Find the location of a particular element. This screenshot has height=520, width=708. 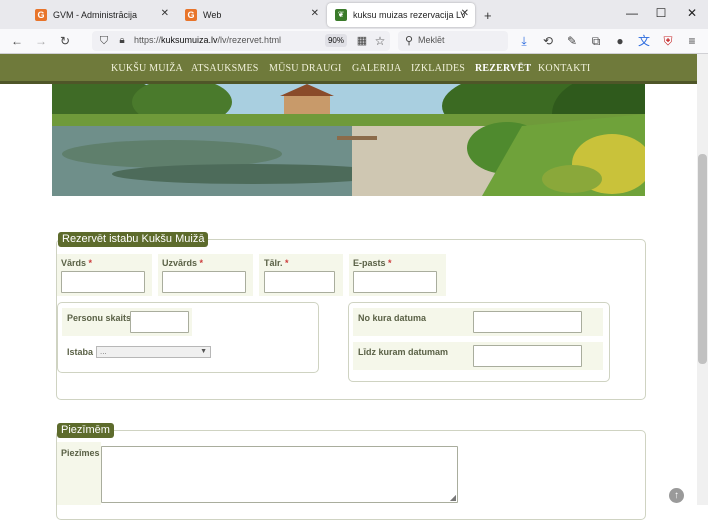

translate-icon: 文 is located at coordinates (644, 41).